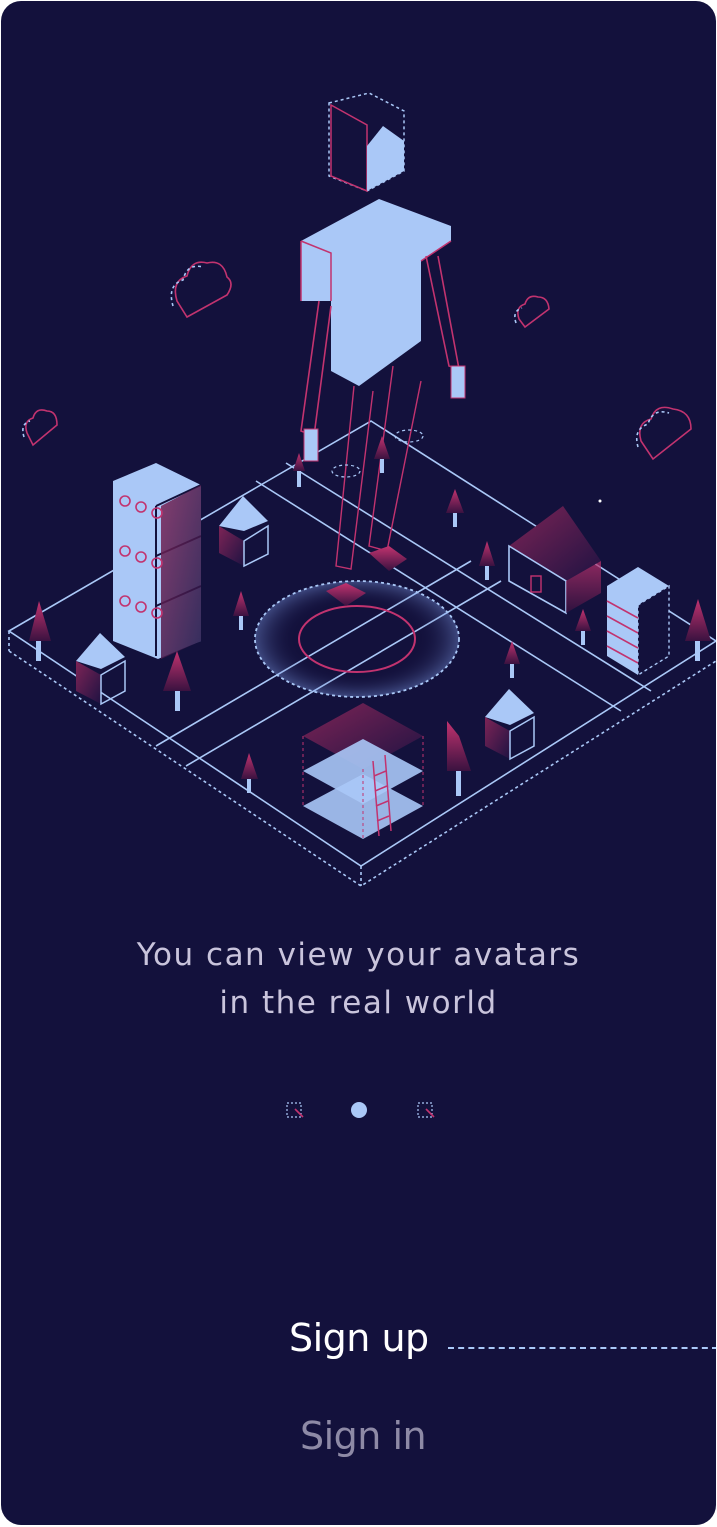  I want to click on house-right-large, so click(554, 560).